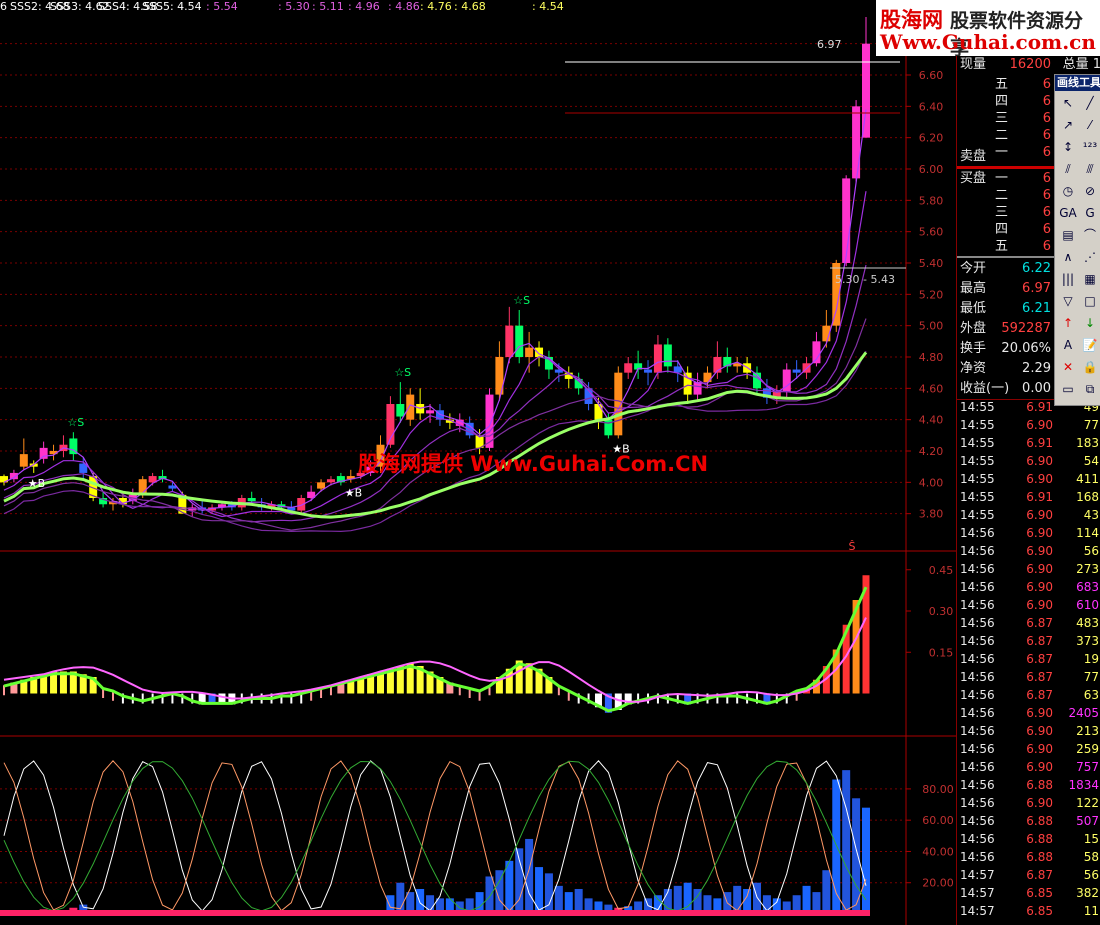  I want to click on cursor-icon: ↖, so click(1068, 103).